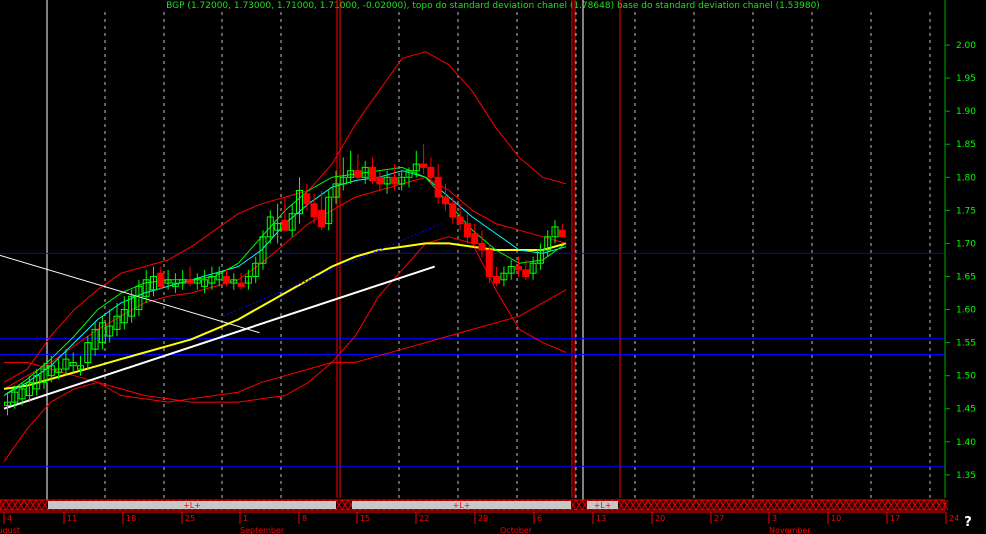 Image resolution: width=986 pixels, height=534 pixels. What do you see at coordinates (245, 518) in the screenshot?
I see `date-label: 1` at bounding box center [245, 518].